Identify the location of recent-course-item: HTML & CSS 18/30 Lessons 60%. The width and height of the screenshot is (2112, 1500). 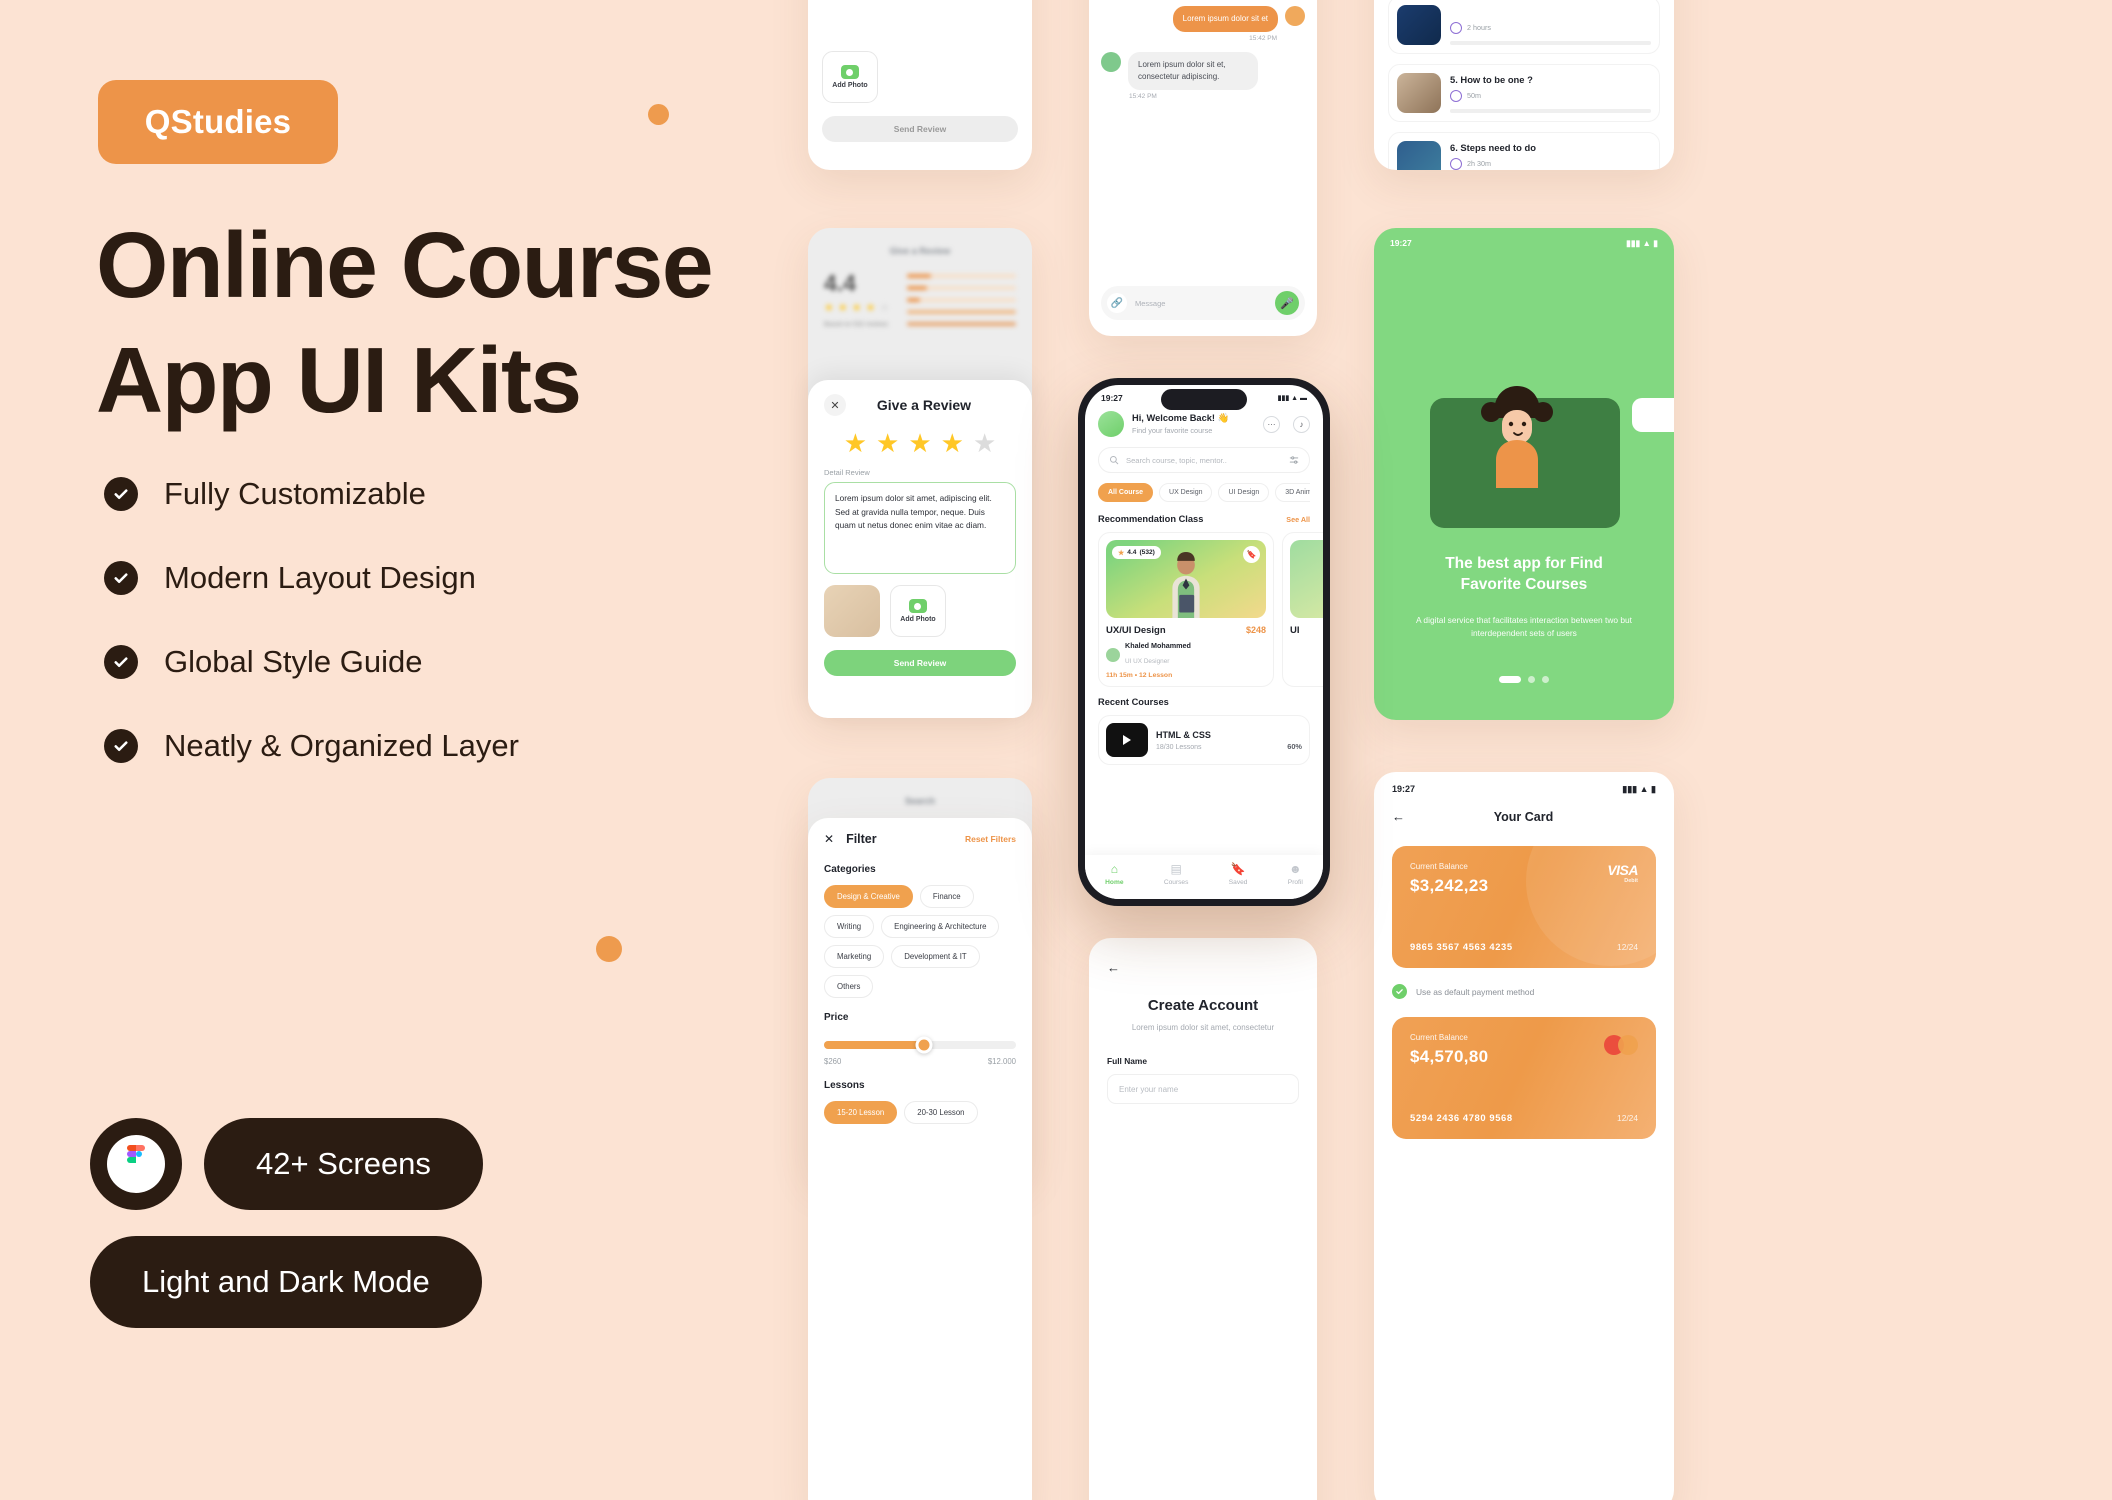
(1204, 740).